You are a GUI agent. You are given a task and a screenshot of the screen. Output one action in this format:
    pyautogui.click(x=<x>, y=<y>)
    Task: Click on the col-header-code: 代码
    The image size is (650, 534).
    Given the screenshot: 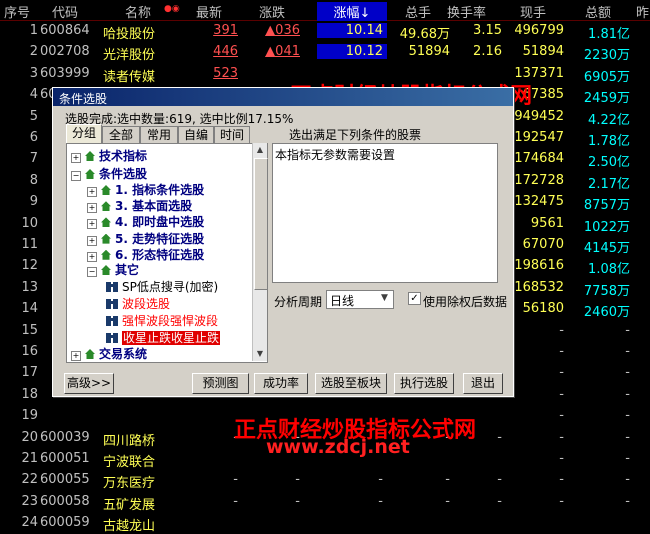 What is the action you would take?
    pyautogui.click(x=65, y=11)
    